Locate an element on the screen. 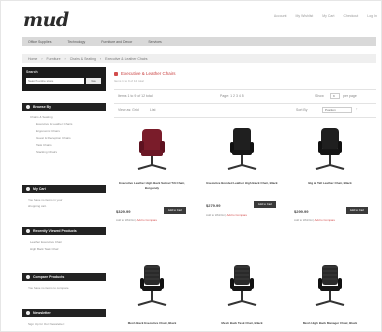 Image resolution: width=382 pixels, height=332 pixels. sidebar-section-newsletter: Newsletter is located at coordinates (64, 313).